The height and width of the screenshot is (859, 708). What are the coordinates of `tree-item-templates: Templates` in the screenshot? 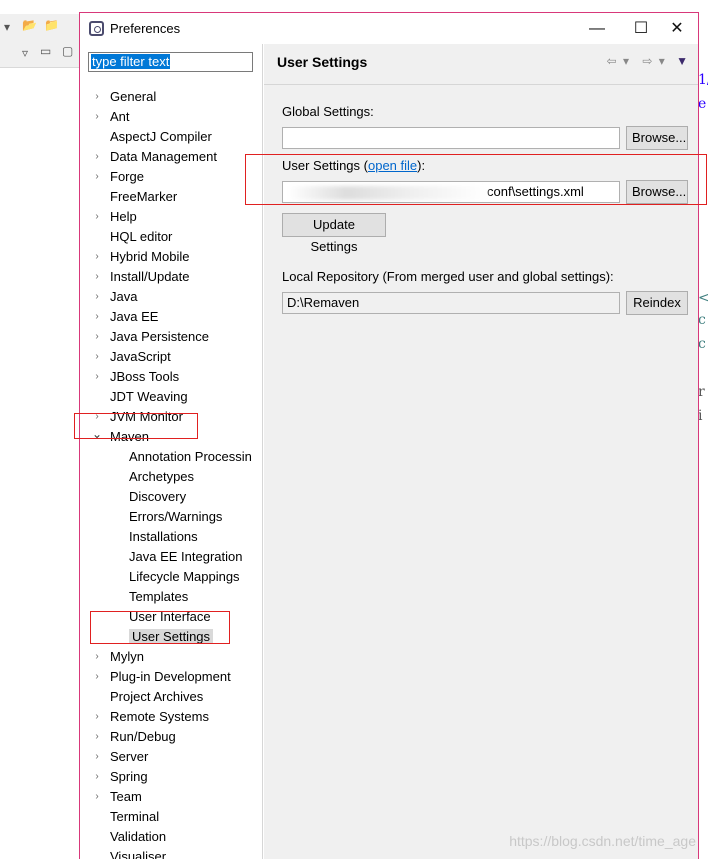 It's located at (158, 597).